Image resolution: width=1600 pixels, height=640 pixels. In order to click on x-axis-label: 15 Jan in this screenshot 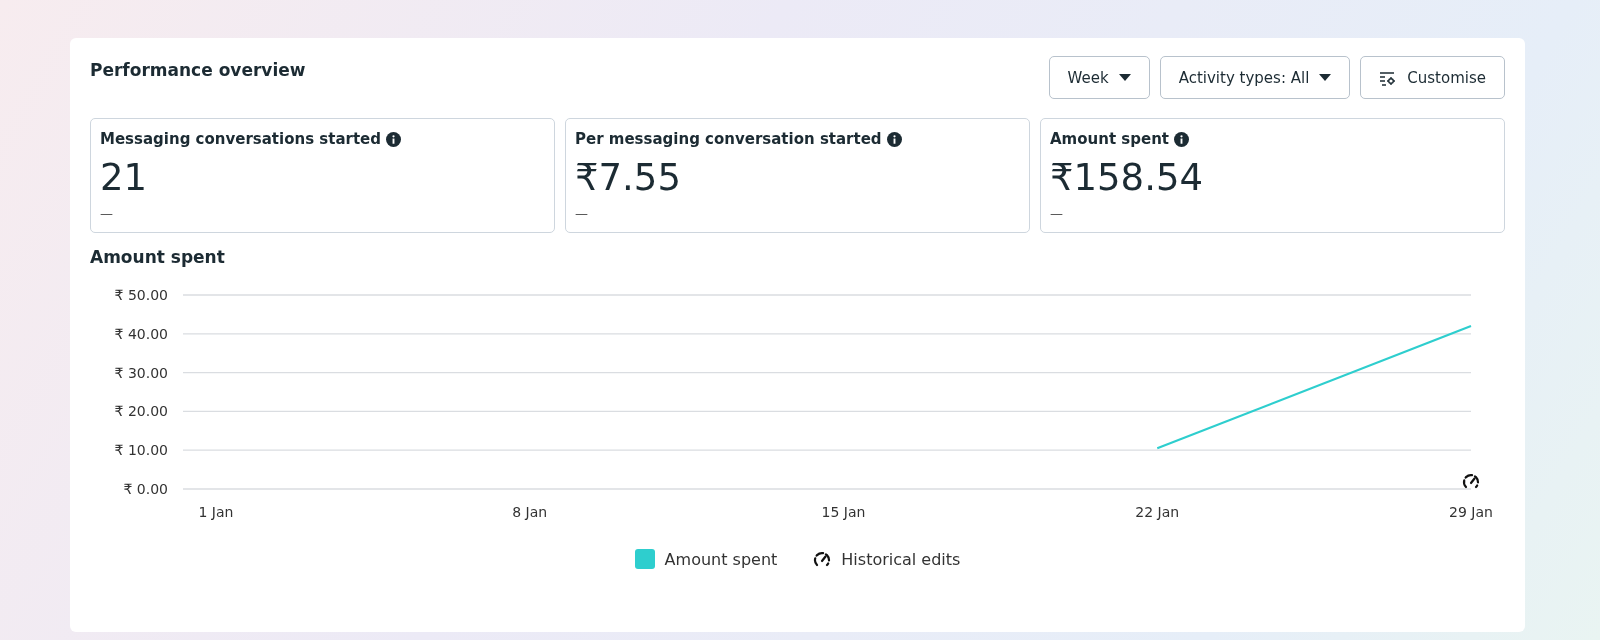, I will do `click(843, 512)`.